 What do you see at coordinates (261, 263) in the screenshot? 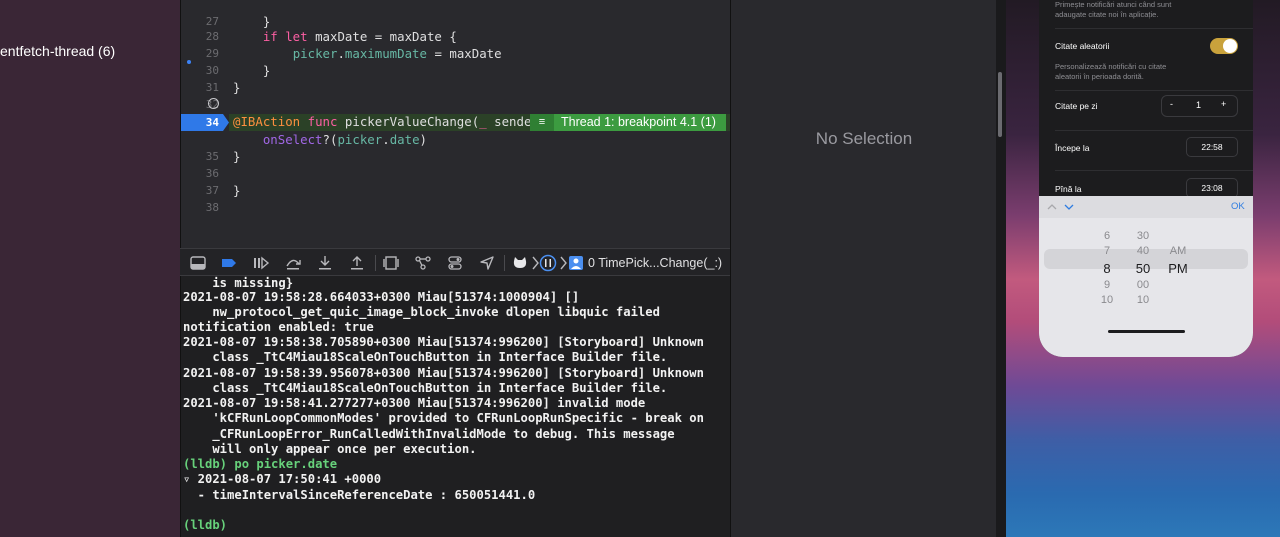
I see `continue-icon` at bounding box center [261, 263].